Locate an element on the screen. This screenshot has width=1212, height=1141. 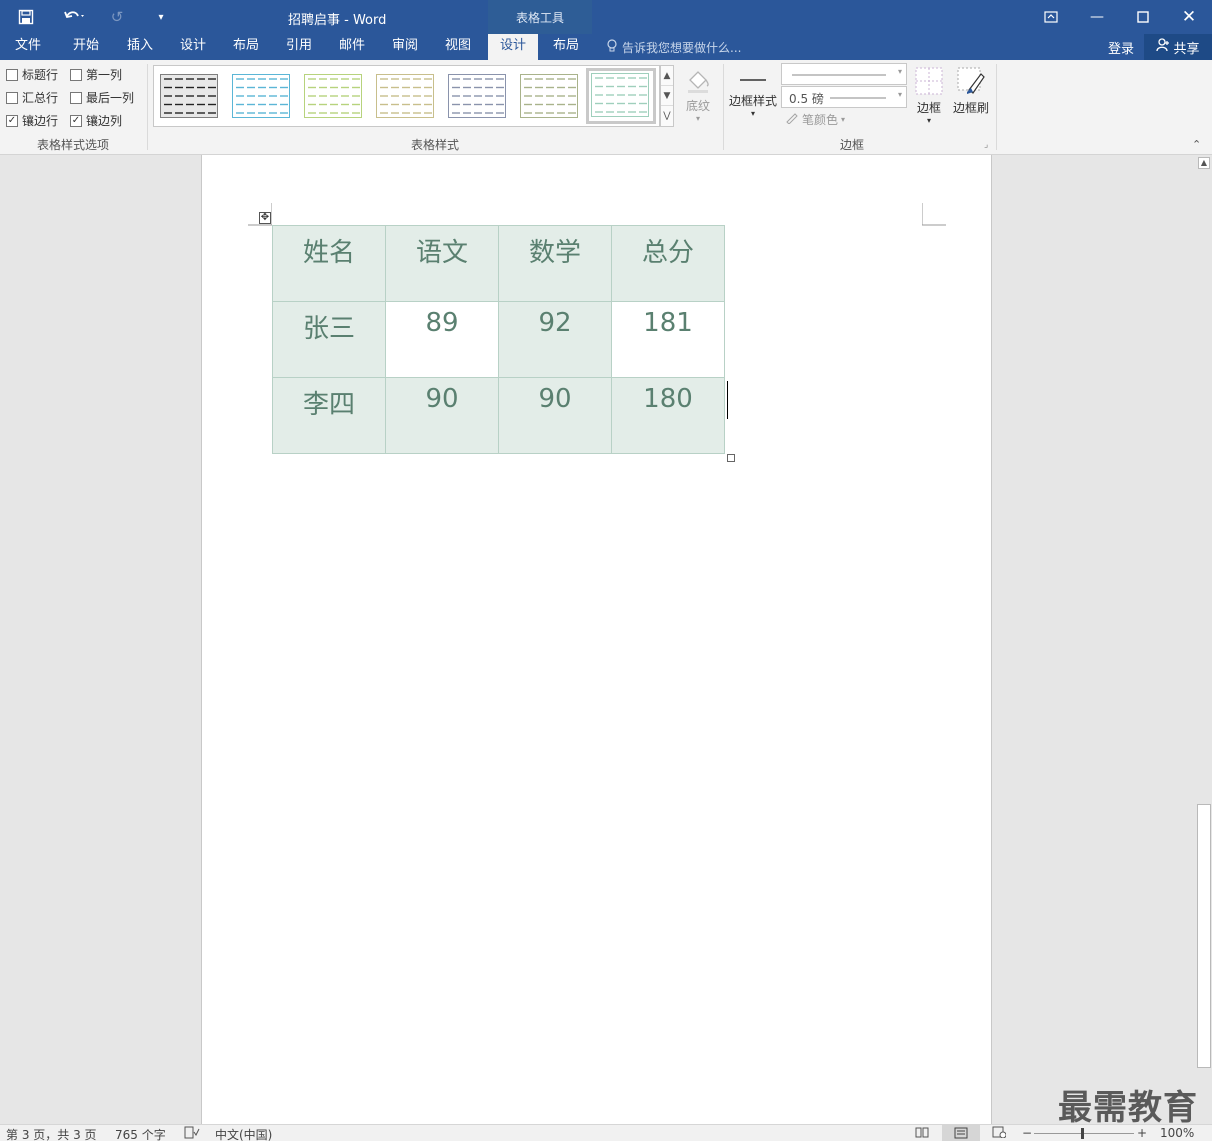
vertical-scrollbar: ▲ is located at coordinates (1204, 639).